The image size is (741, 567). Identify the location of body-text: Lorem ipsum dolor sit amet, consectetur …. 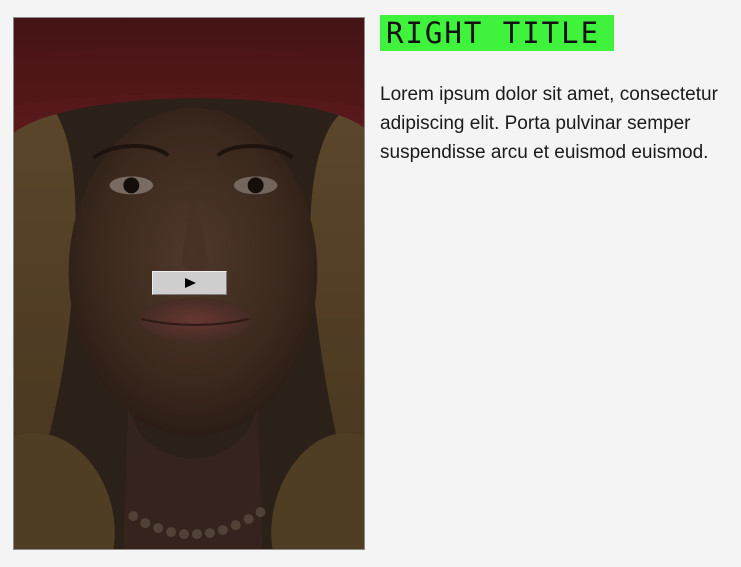
(549, 123).